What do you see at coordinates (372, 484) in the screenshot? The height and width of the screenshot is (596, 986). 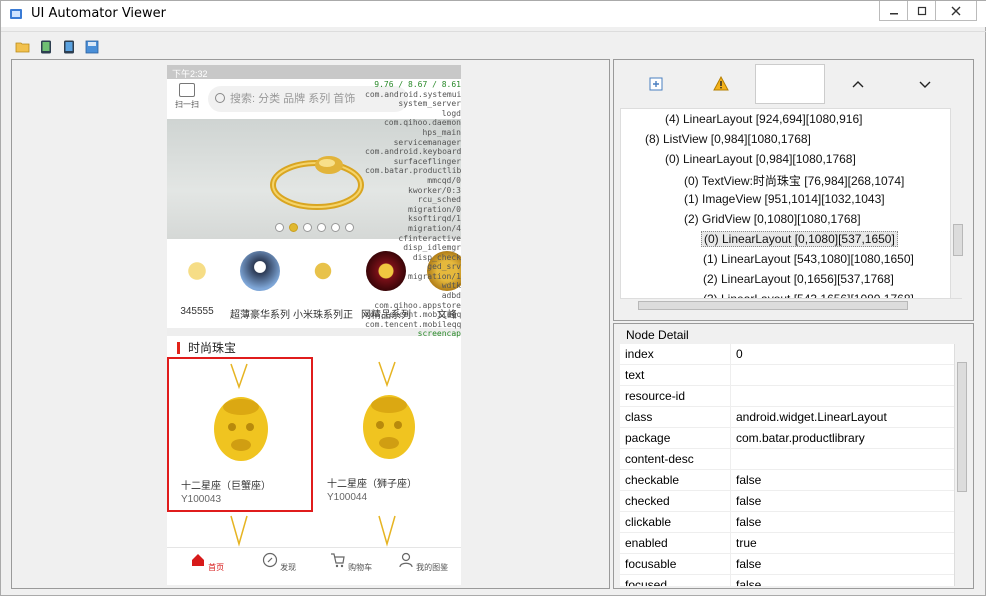 I see `product-name: 十二星座（狮子座）` at bounding box center [372, 484].